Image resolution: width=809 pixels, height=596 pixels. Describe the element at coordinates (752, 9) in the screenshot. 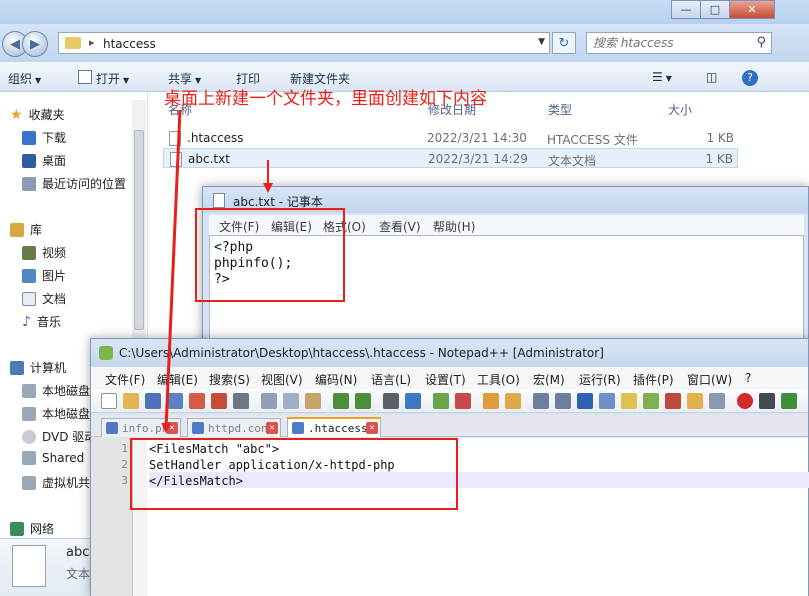

I see `close-button: ✕` at that location.